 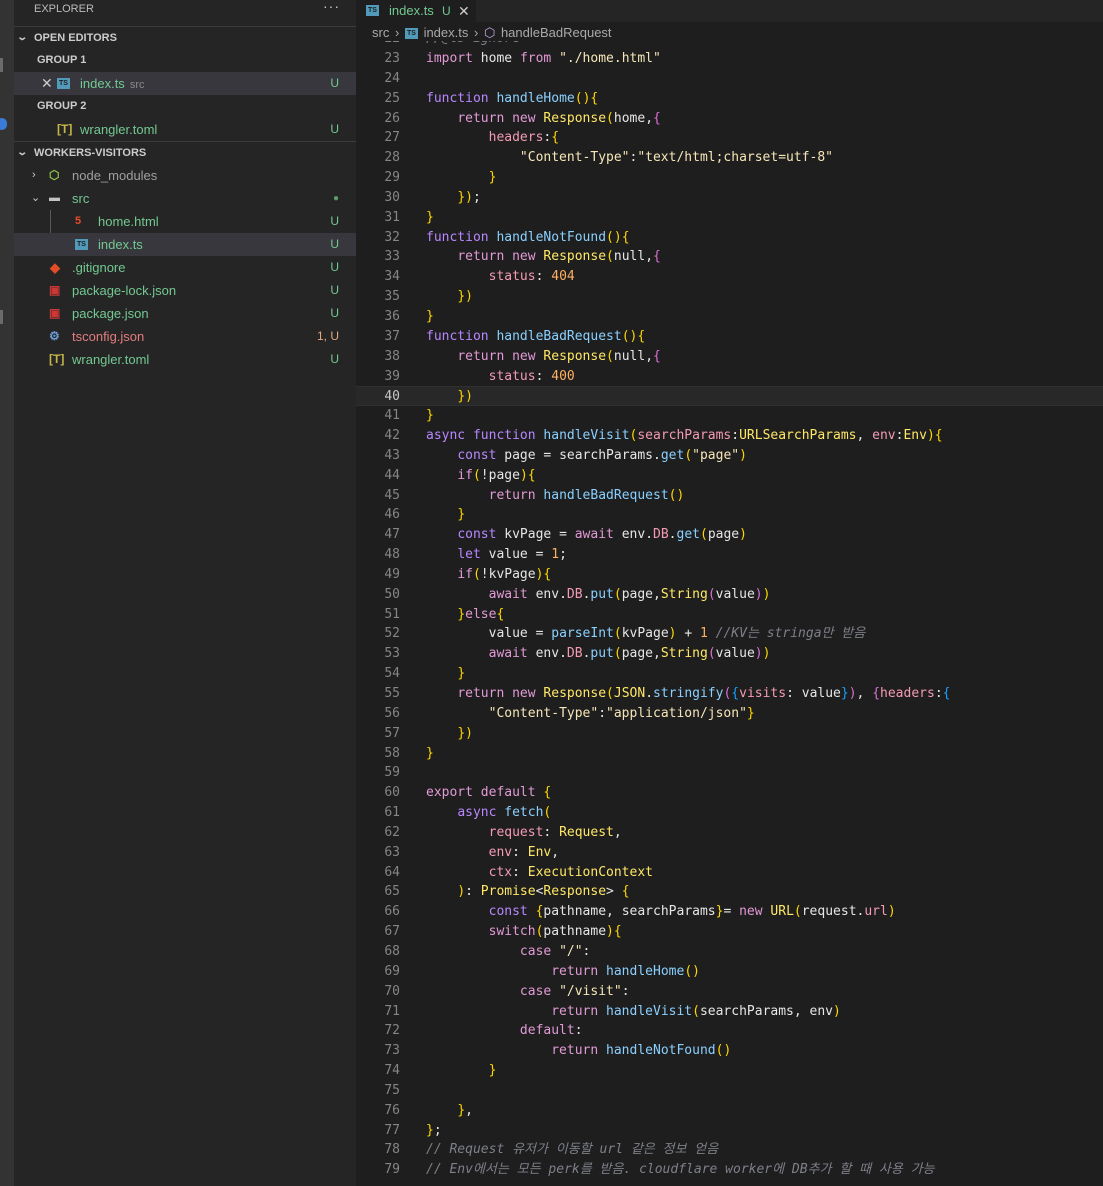 I want to click on tree-item-wrangler-toml: [T] wrangler.toml U, so click(x=185, y=359).